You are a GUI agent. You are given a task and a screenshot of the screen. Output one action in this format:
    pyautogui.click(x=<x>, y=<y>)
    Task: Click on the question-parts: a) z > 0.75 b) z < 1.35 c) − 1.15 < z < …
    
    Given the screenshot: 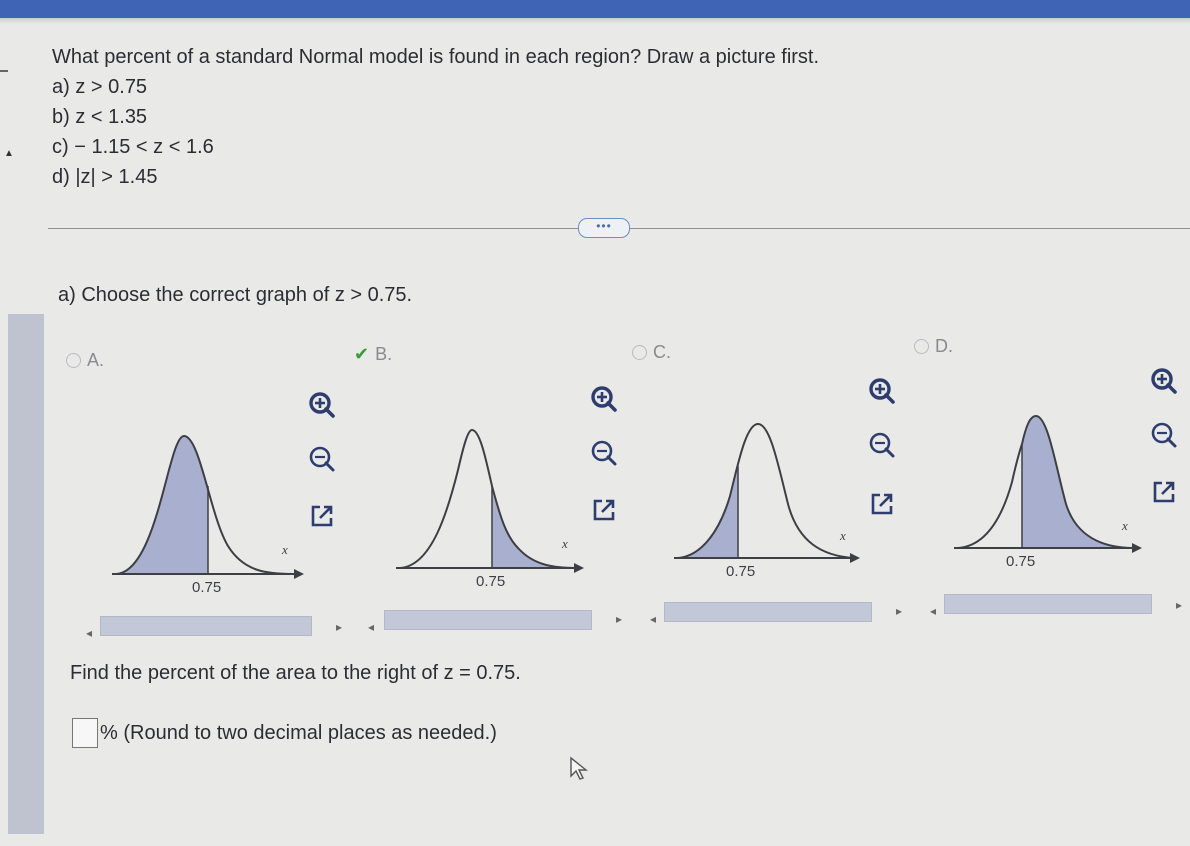 What is the action you would take?
    pyautogui.click(x=435, y=132)
    